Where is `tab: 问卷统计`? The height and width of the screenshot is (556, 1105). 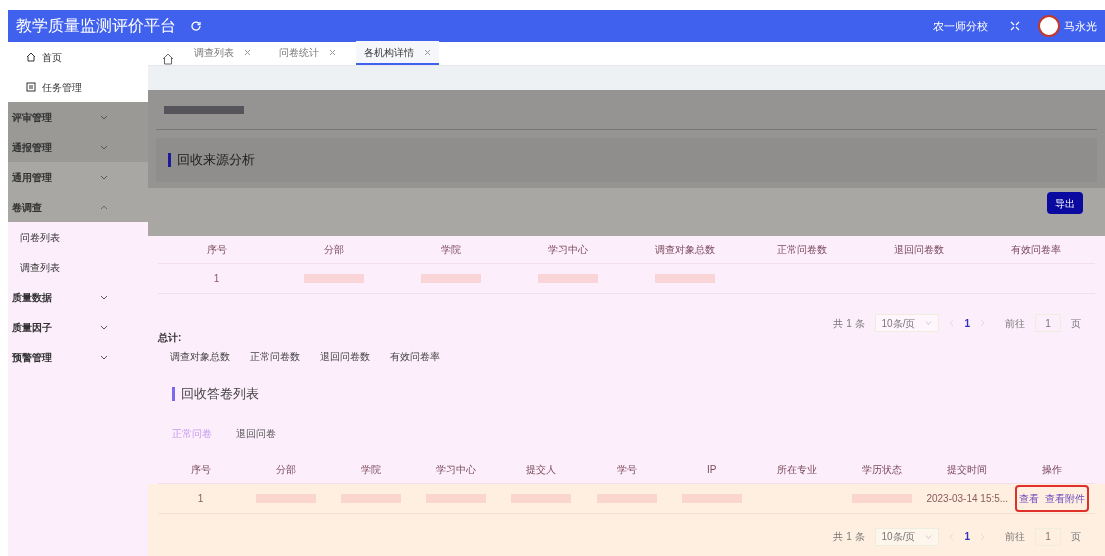
tab: 问卷统计 is located at coordinates (307, 53).